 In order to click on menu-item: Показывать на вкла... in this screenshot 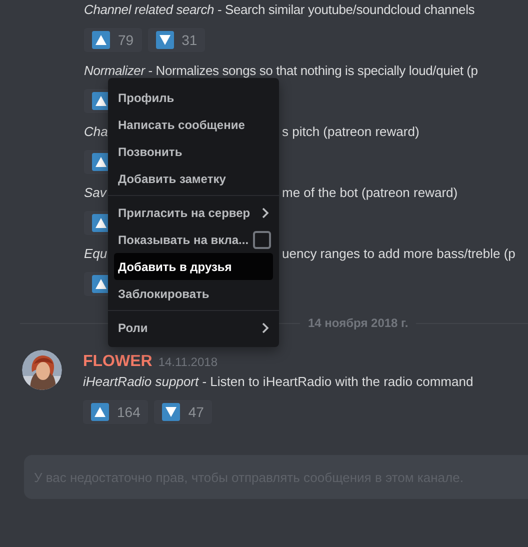, I will do `click(194, 239)`.